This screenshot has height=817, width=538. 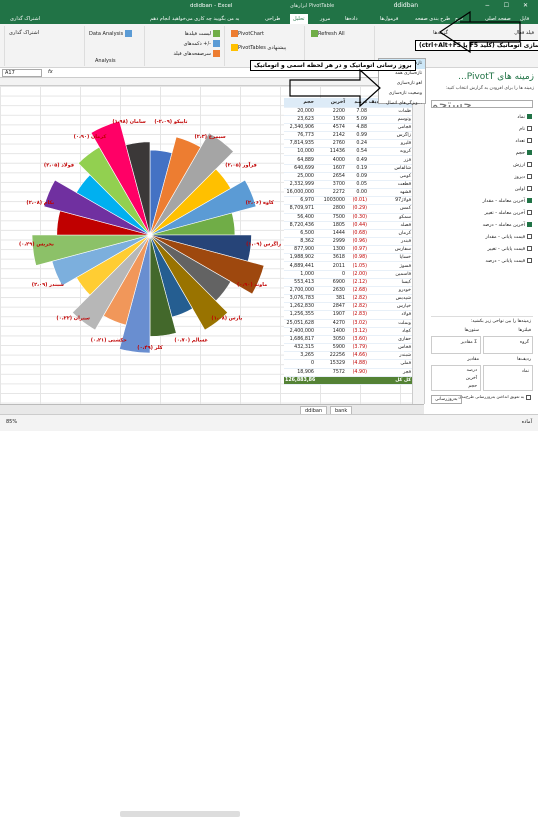 I want to click on menu-item-3: وضعیت تازه‌سازی, so click(x=402, y=94).